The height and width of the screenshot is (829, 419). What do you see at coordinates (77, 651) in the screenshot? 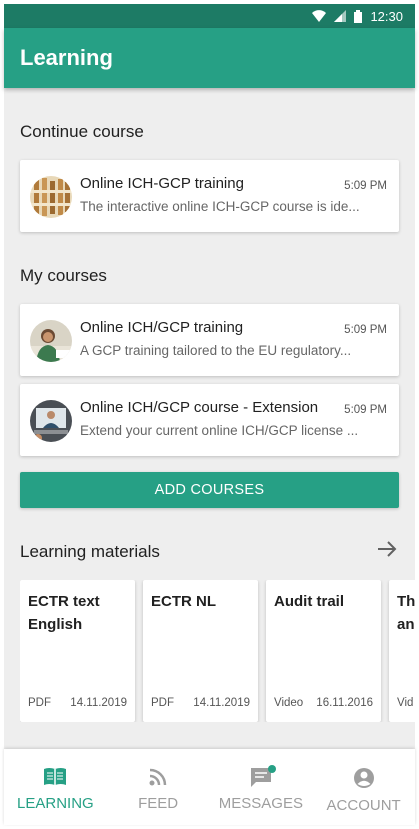
I see `material-card: ECTR text English PDF 14.11.2019` at bounding box center [77, 651].